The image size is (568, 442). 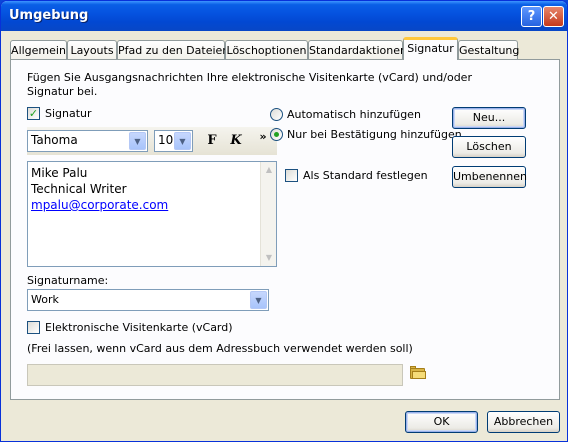 I want to click on font-name-value: Tahoma, so click(x=54, y=140).